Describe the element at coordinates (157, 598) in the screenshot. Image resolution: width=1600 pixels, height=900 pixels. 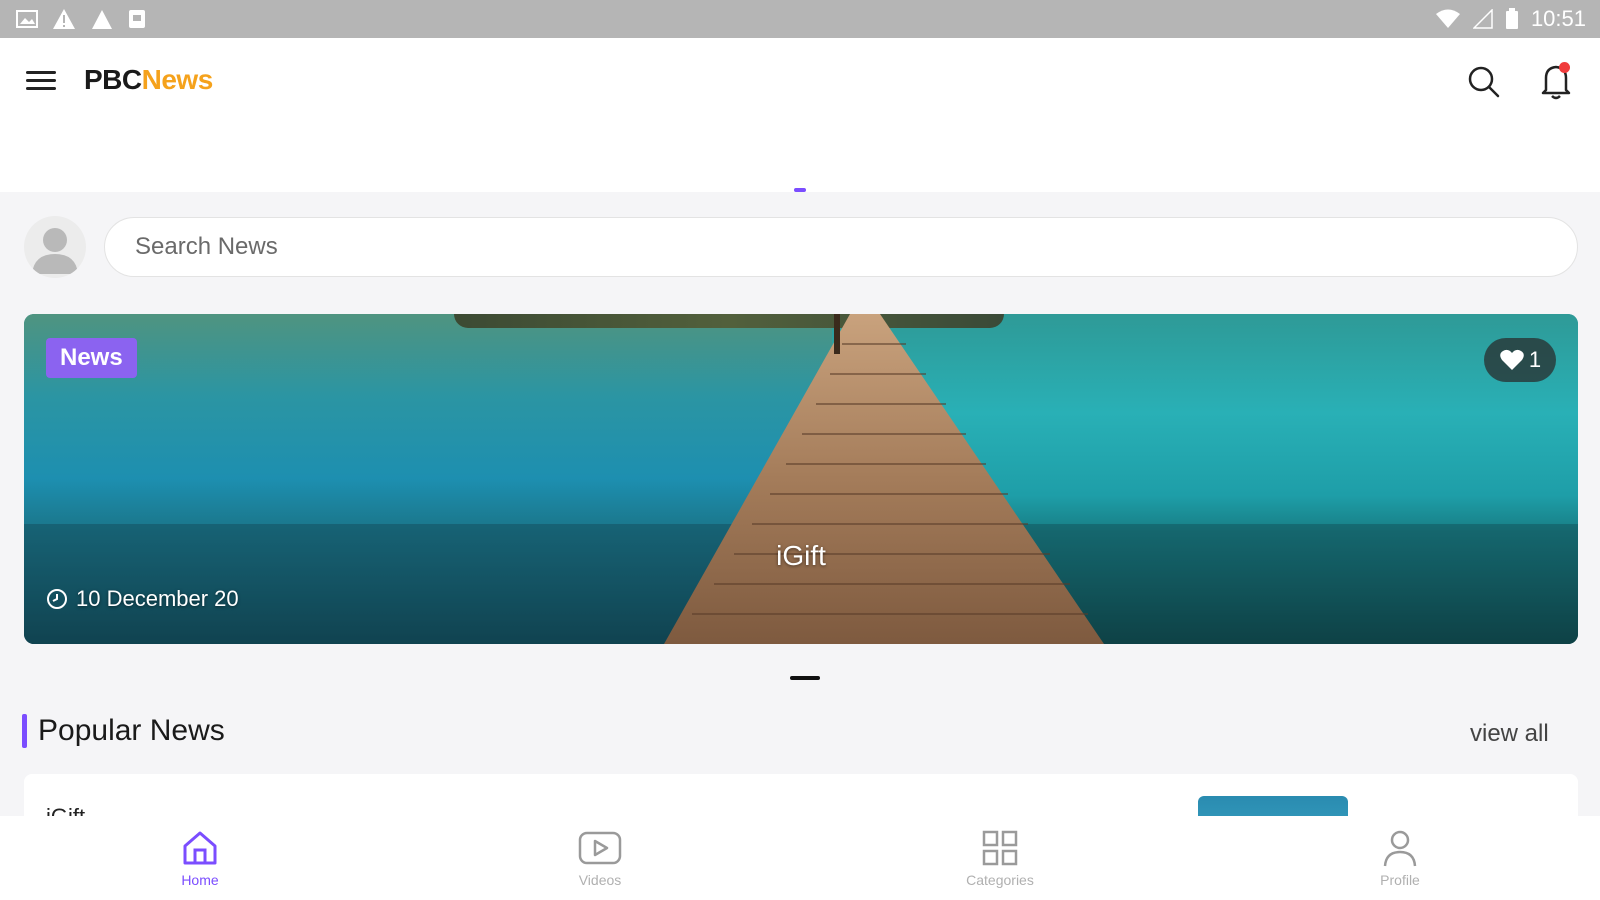
I see `hero-date-text: 10 December 20` at that location.